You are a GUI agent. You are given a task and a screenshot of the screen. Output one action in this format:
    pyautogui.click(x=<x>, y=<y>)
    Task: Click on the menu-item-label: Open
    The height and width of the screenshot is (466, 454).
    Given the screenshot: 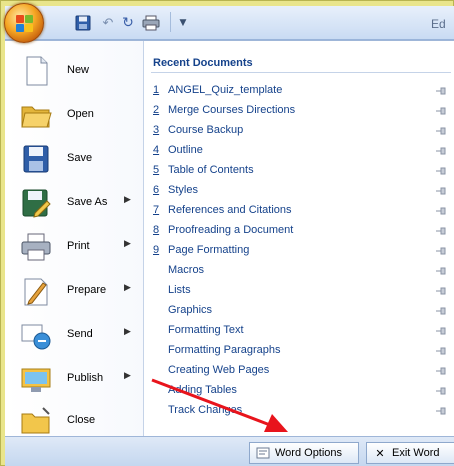 What is the action you would take?
    pyautogui.click(x=80, y=114)
    